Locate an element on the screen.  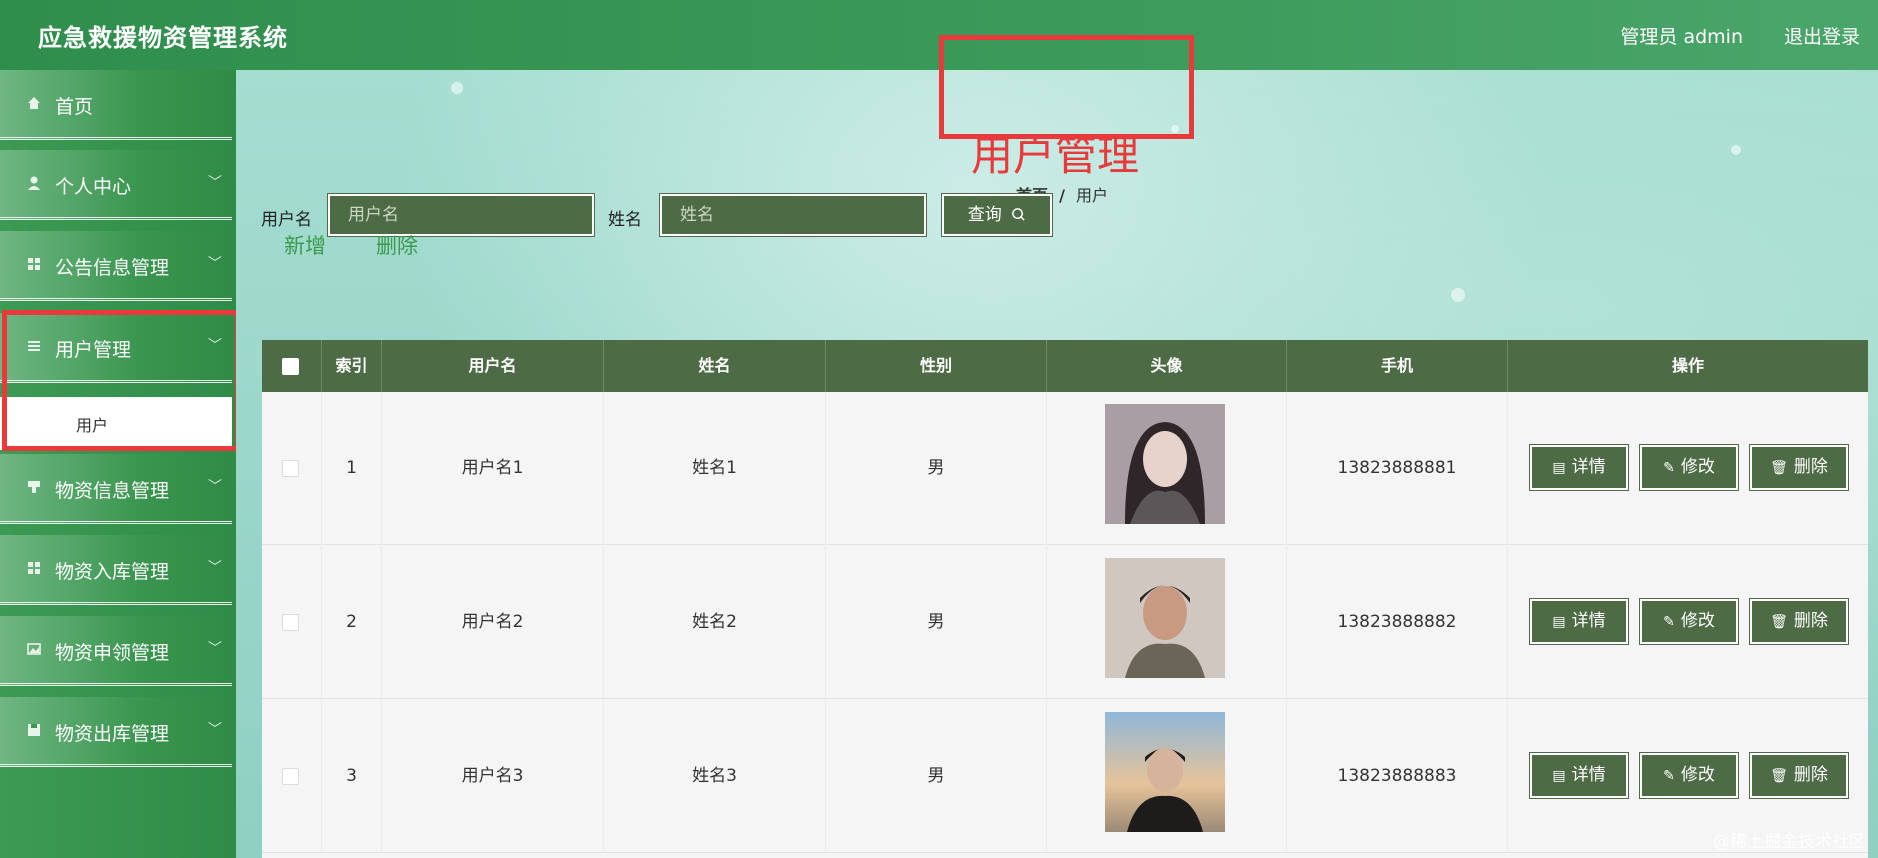
name-cell: 姓名1 is located at coordinates (715, 468).